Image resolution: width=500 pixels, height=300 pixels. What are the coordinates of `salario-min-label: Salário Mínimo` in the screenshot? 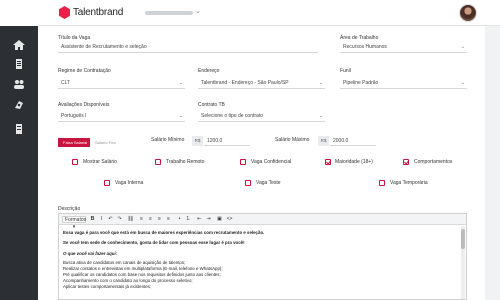 It's located at (168, 140).